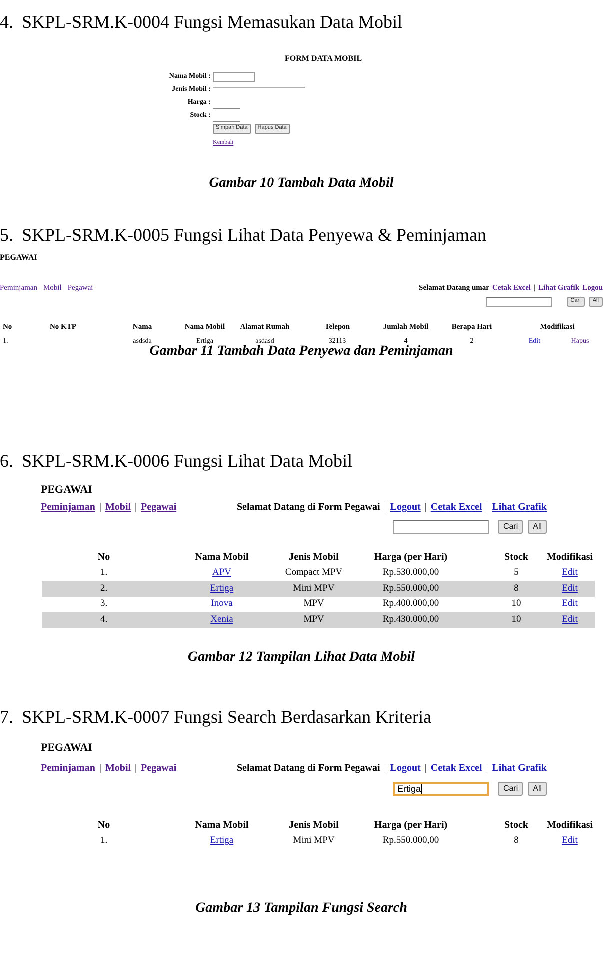  Describe the element at coordinates (301, 658) in the screenshot. I see `figure-caption: Gambar 12 Tampilan Lihat Data Mobil` at that location.